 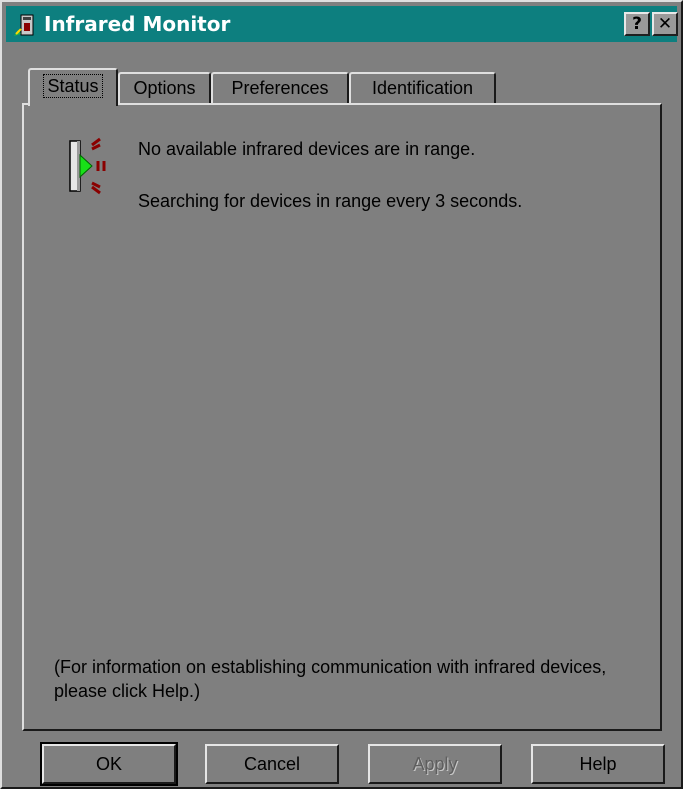 What do you see at coordinates (342, 24) in the screenshot?
I see `title-bar: Infrared Monitor ? ✕` at bounding box center [342, 24].